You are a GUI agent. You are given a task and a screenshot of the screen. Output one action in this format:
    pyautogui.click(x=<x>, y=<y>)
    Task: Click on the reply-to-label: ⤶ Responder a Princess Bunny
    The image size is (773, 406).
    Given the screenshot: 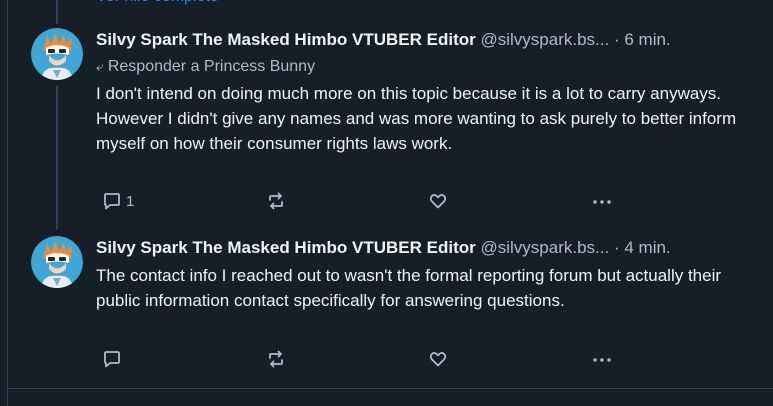 What is the action you would take?
    pyautogui.click(x=205, y=66)
    